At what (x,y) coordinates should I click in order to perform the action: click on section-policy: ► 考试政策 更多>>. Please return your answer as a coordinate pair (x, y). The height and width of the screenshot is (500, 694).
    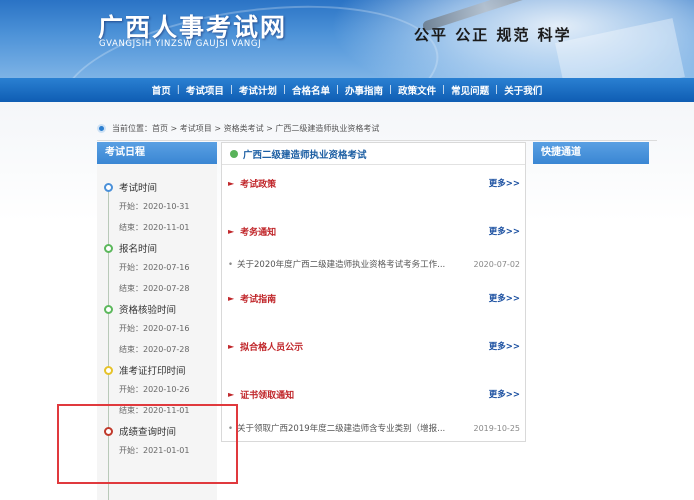
    Looking at the image, I should click on (374, 183).